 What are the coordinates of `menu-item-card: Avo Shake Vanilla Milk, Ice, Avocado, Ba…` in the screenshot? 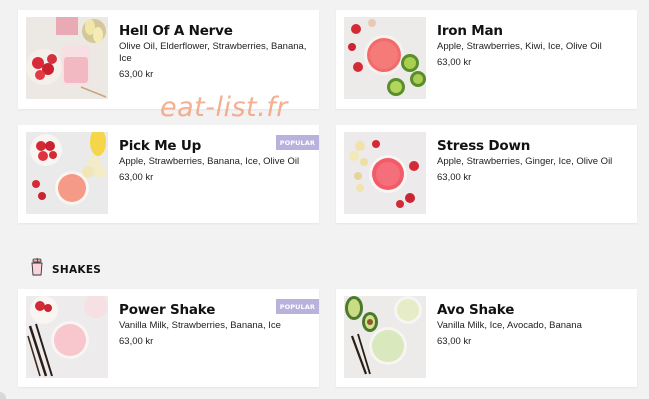 It's located at (486, 338).